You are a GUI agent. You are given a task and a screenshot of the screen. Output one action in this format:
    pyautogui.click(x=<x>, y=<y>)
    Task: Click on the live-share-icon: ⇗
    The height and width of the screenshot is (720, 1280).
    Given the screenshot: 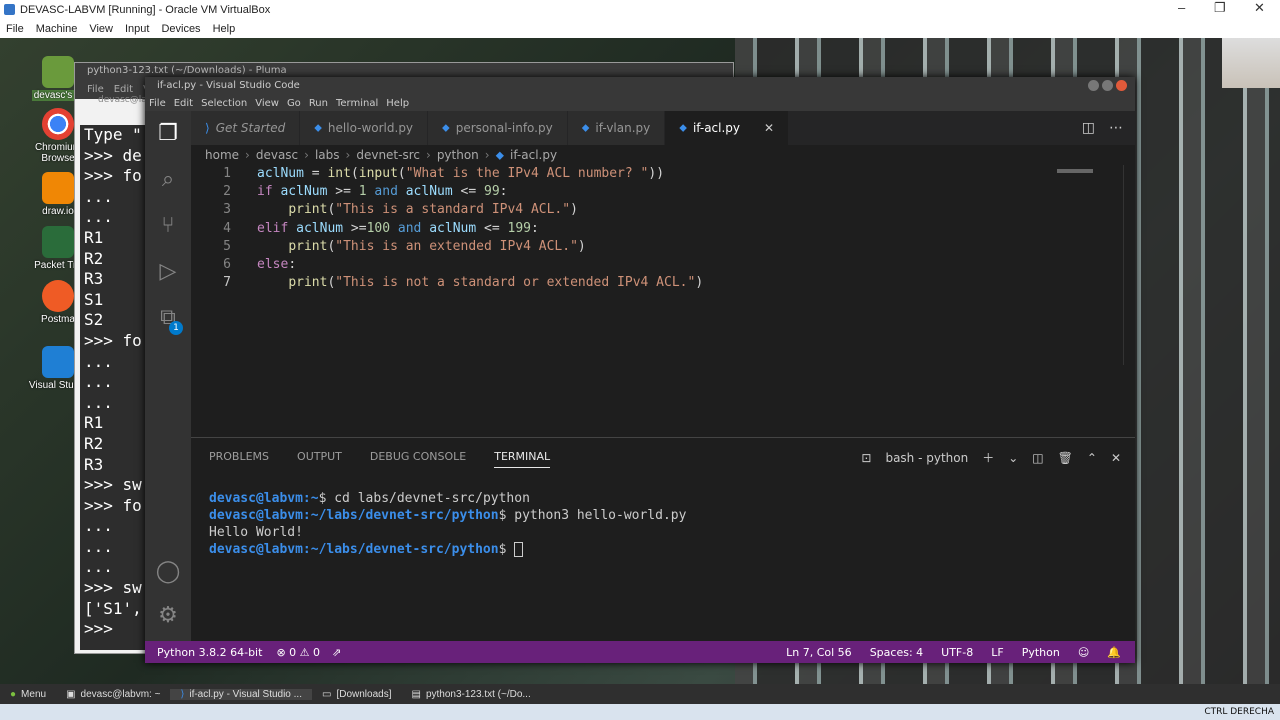 What is the action you would take?
    pyautogui.click(x=336, y=652)
    